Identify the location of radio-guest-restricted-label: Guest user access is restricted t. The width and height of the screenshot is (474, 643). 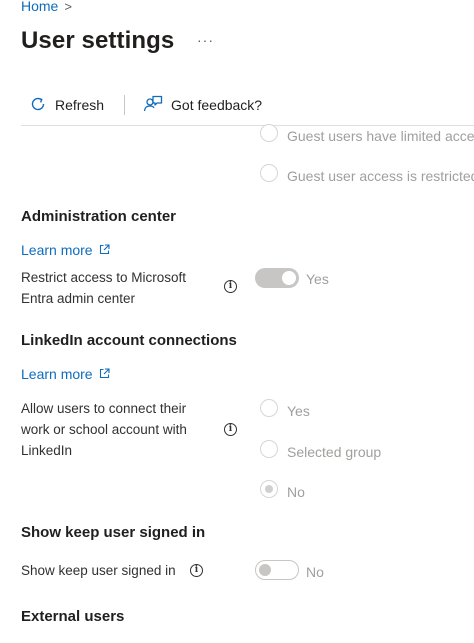
(380, 176).